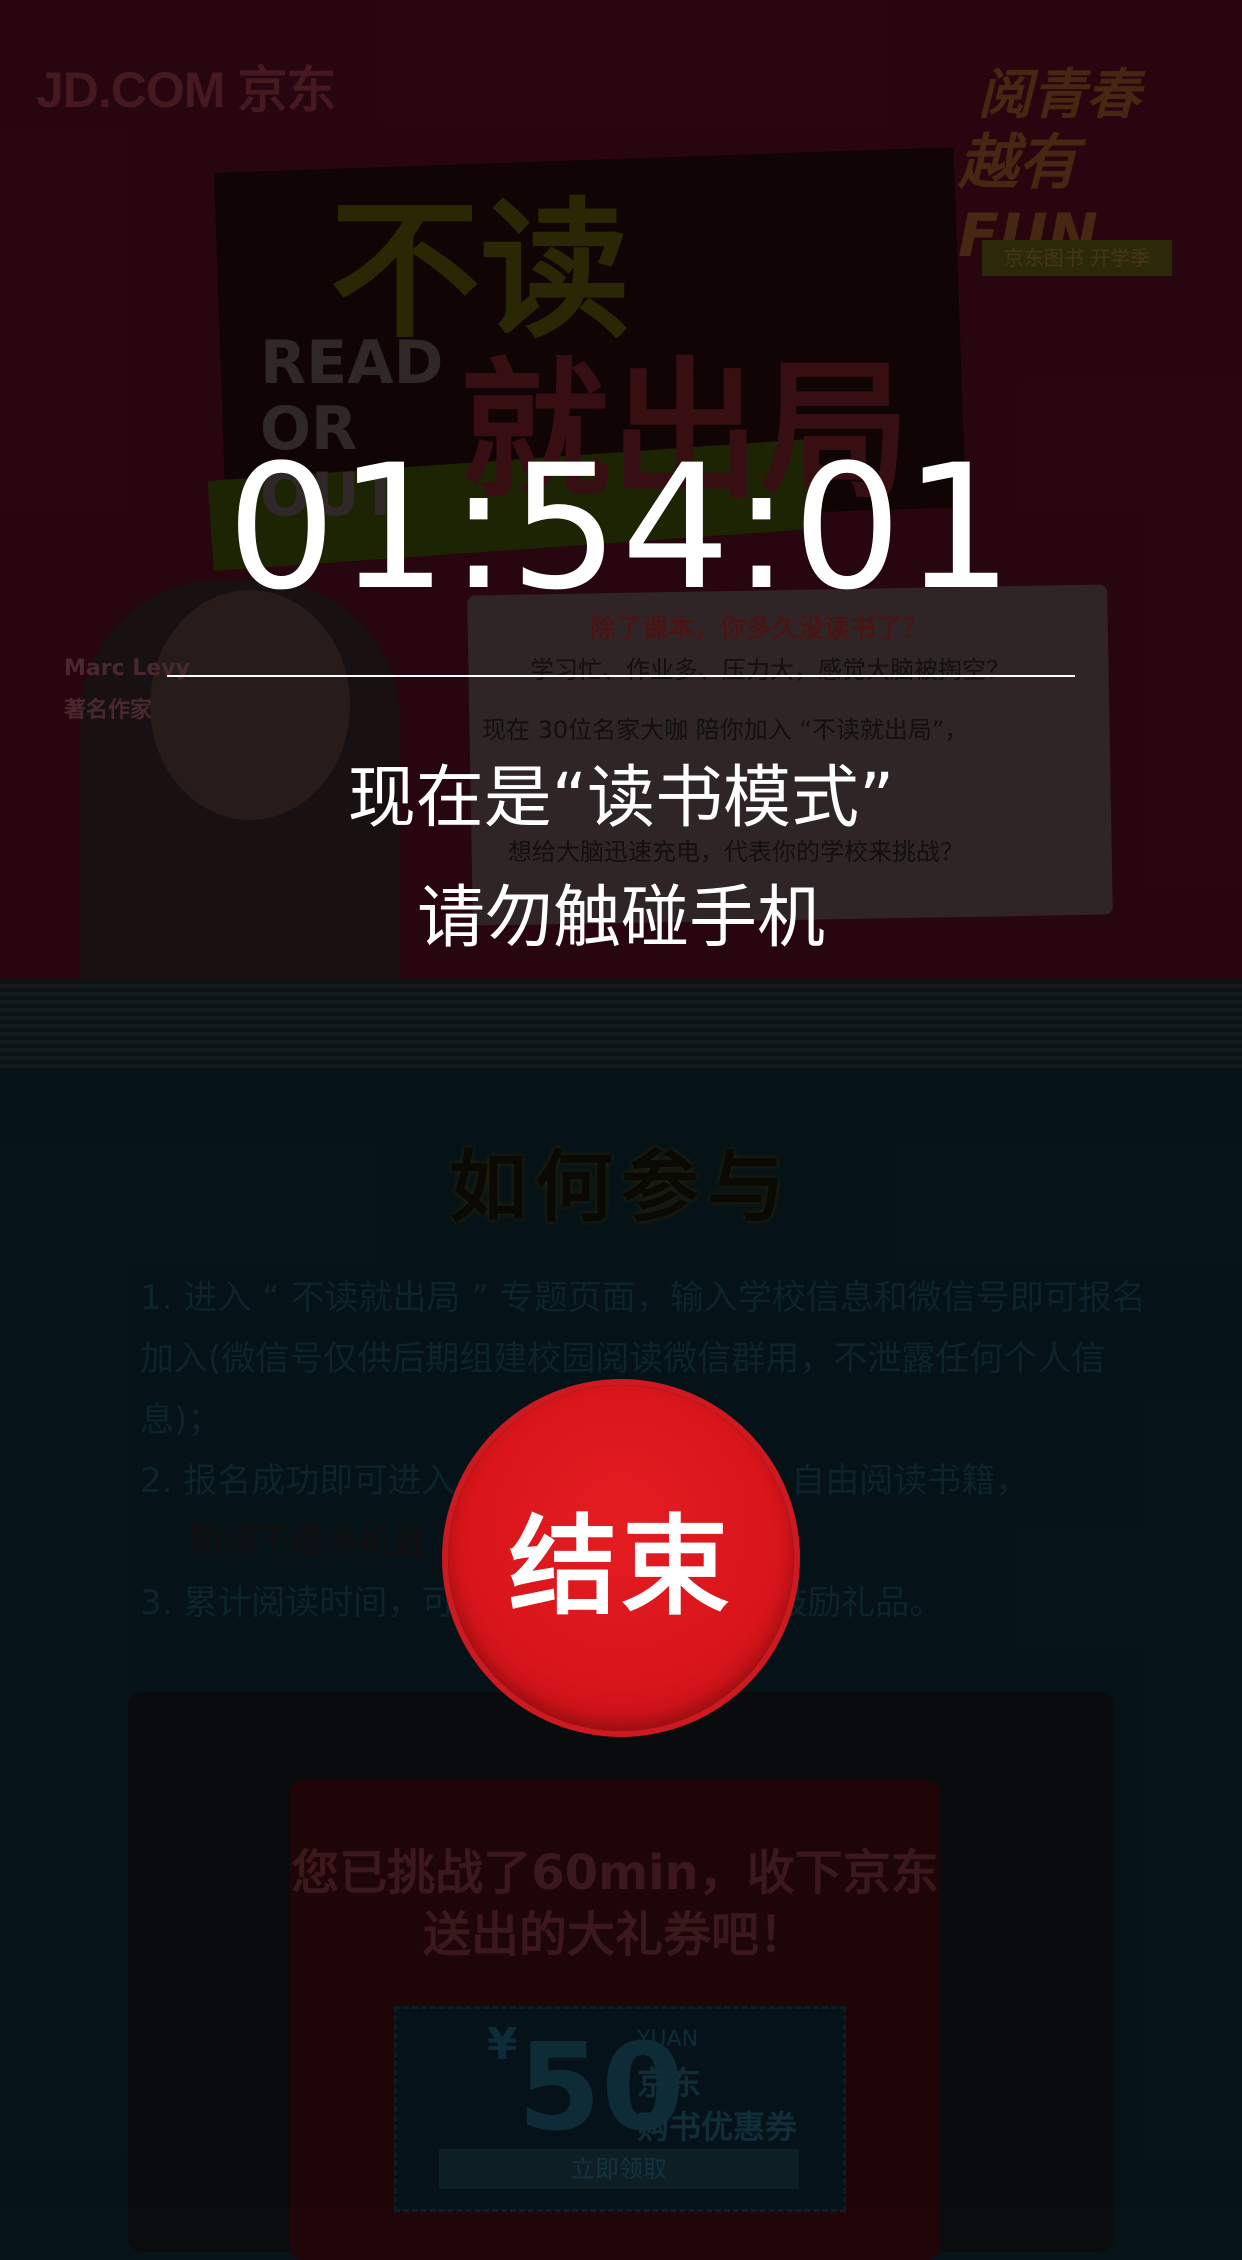 This screenshot has height=2260, width=1242. I want to click on end-button: 结束, so click(621, 1558).